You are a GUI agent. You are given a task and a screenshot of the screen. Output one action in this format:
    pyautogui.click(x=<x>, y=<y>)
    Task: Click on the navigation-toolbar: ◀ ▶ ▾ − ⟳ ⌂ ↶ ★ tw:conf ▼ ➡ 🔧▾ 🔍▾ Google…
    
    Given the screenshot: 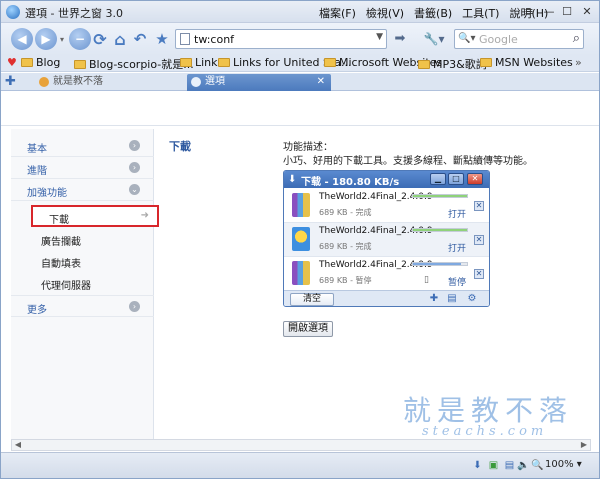 What is the action you would take?
    pyautogui.click(x=300, y=39)
    